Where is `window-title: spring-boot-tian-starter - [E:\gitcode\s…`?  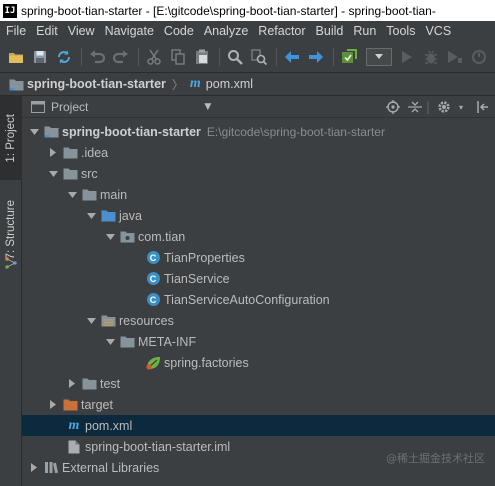
window-title: spring-boot-tian-starter - [E:\gitcode\s… is located at coordinates (228, 10).